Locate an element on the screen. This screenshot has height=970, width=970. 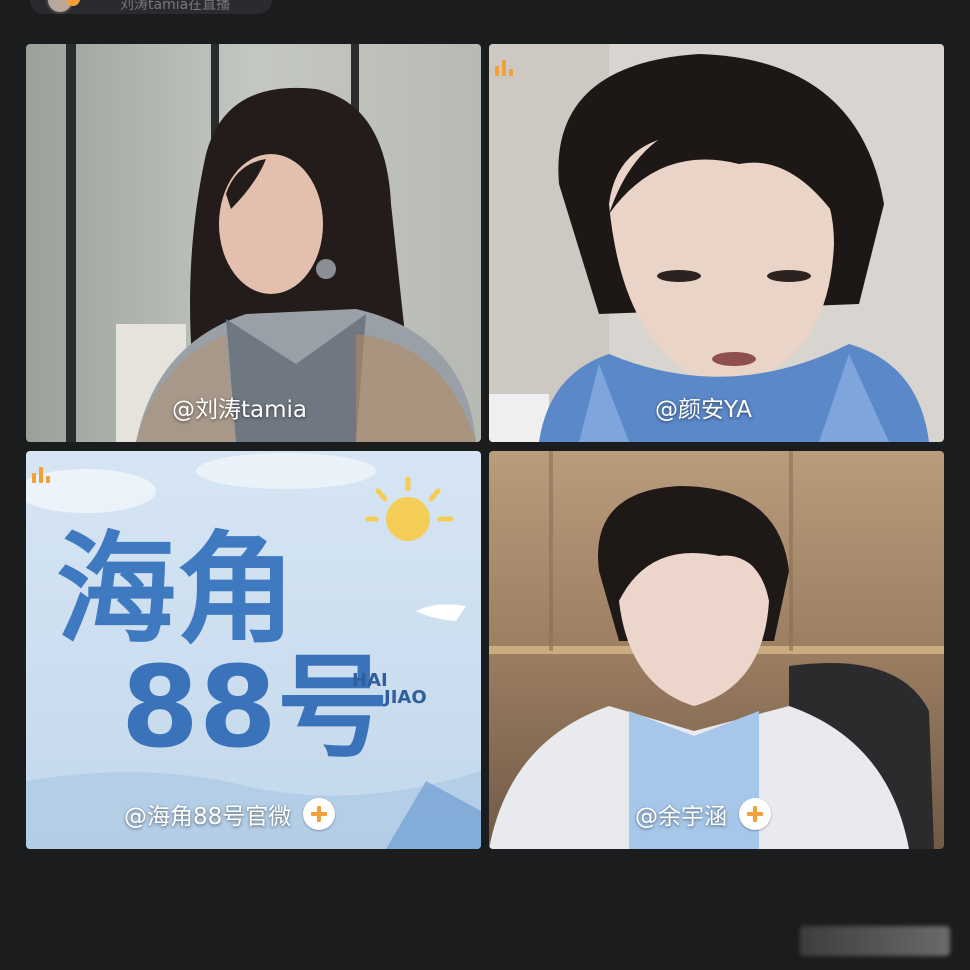
tile-1-label-row: @刘涛tamia is located at coordinates (239, 407).